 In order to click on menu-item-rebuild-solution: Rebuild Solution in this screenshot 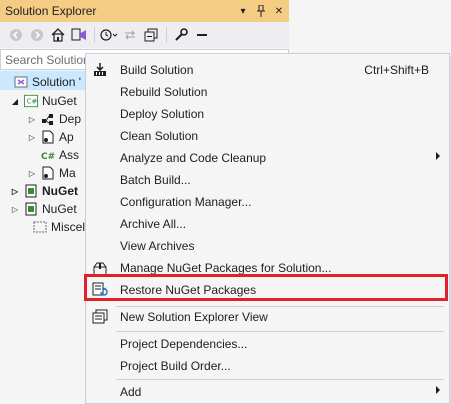, I will do `click(267, 92)`.